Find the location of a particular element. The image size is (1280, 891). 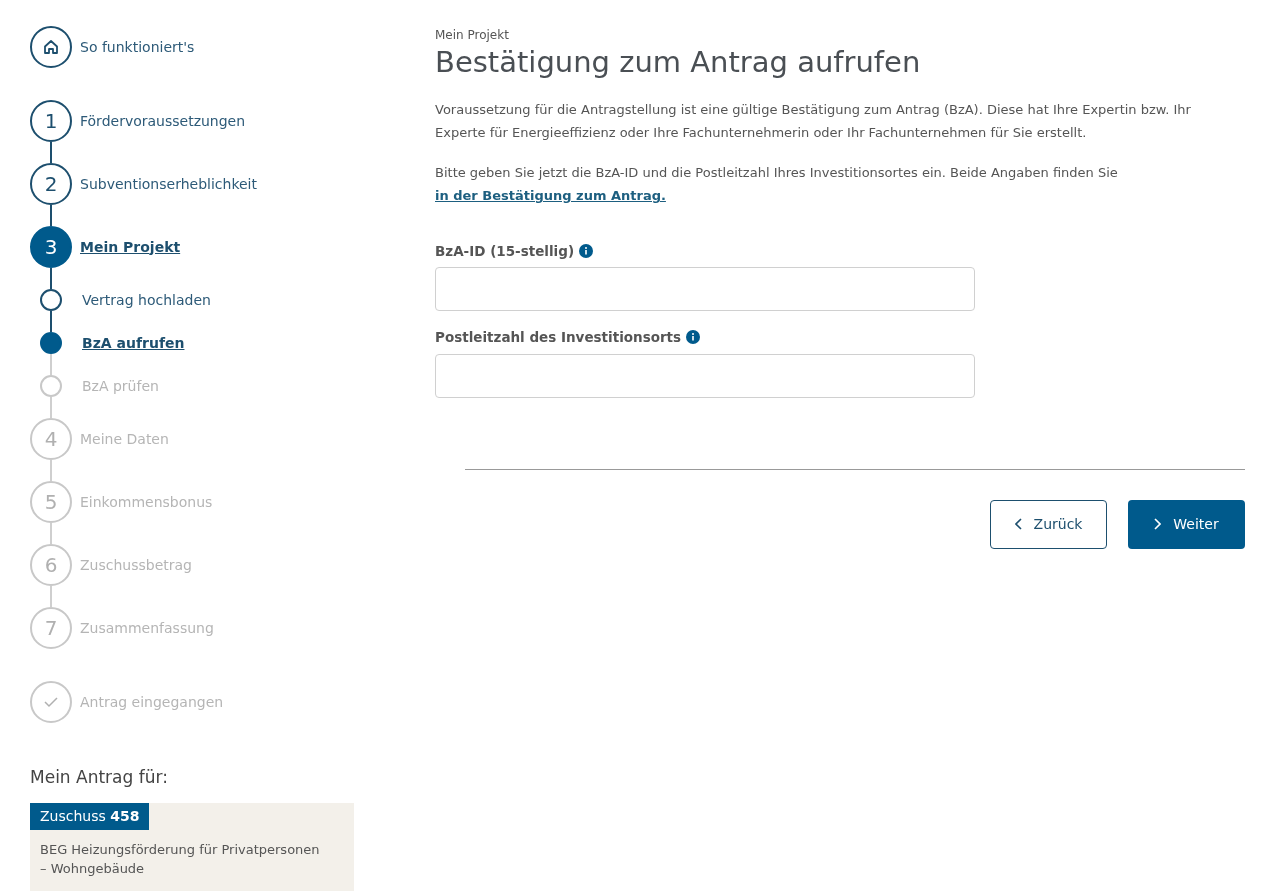

step-number: 4 is located at coordinates (51, 439).